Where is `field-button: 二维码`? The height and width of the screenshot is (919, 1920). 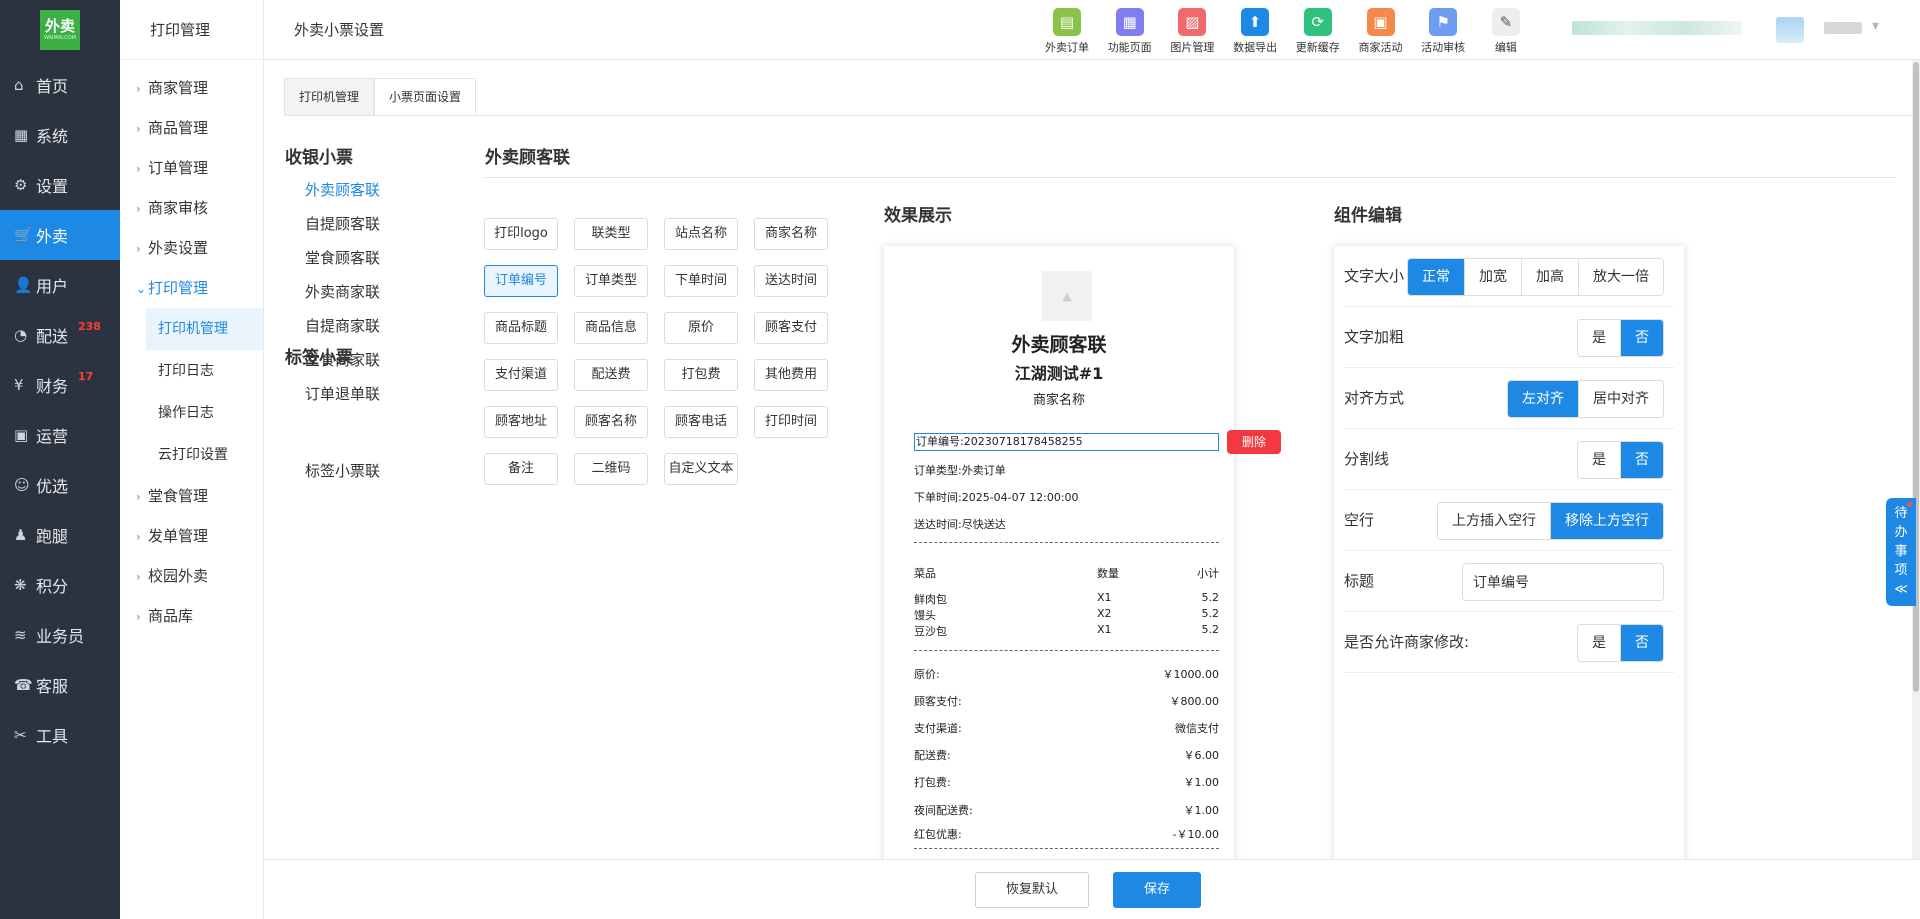
field-button: 二维码 is located at coordinates (611, 469).